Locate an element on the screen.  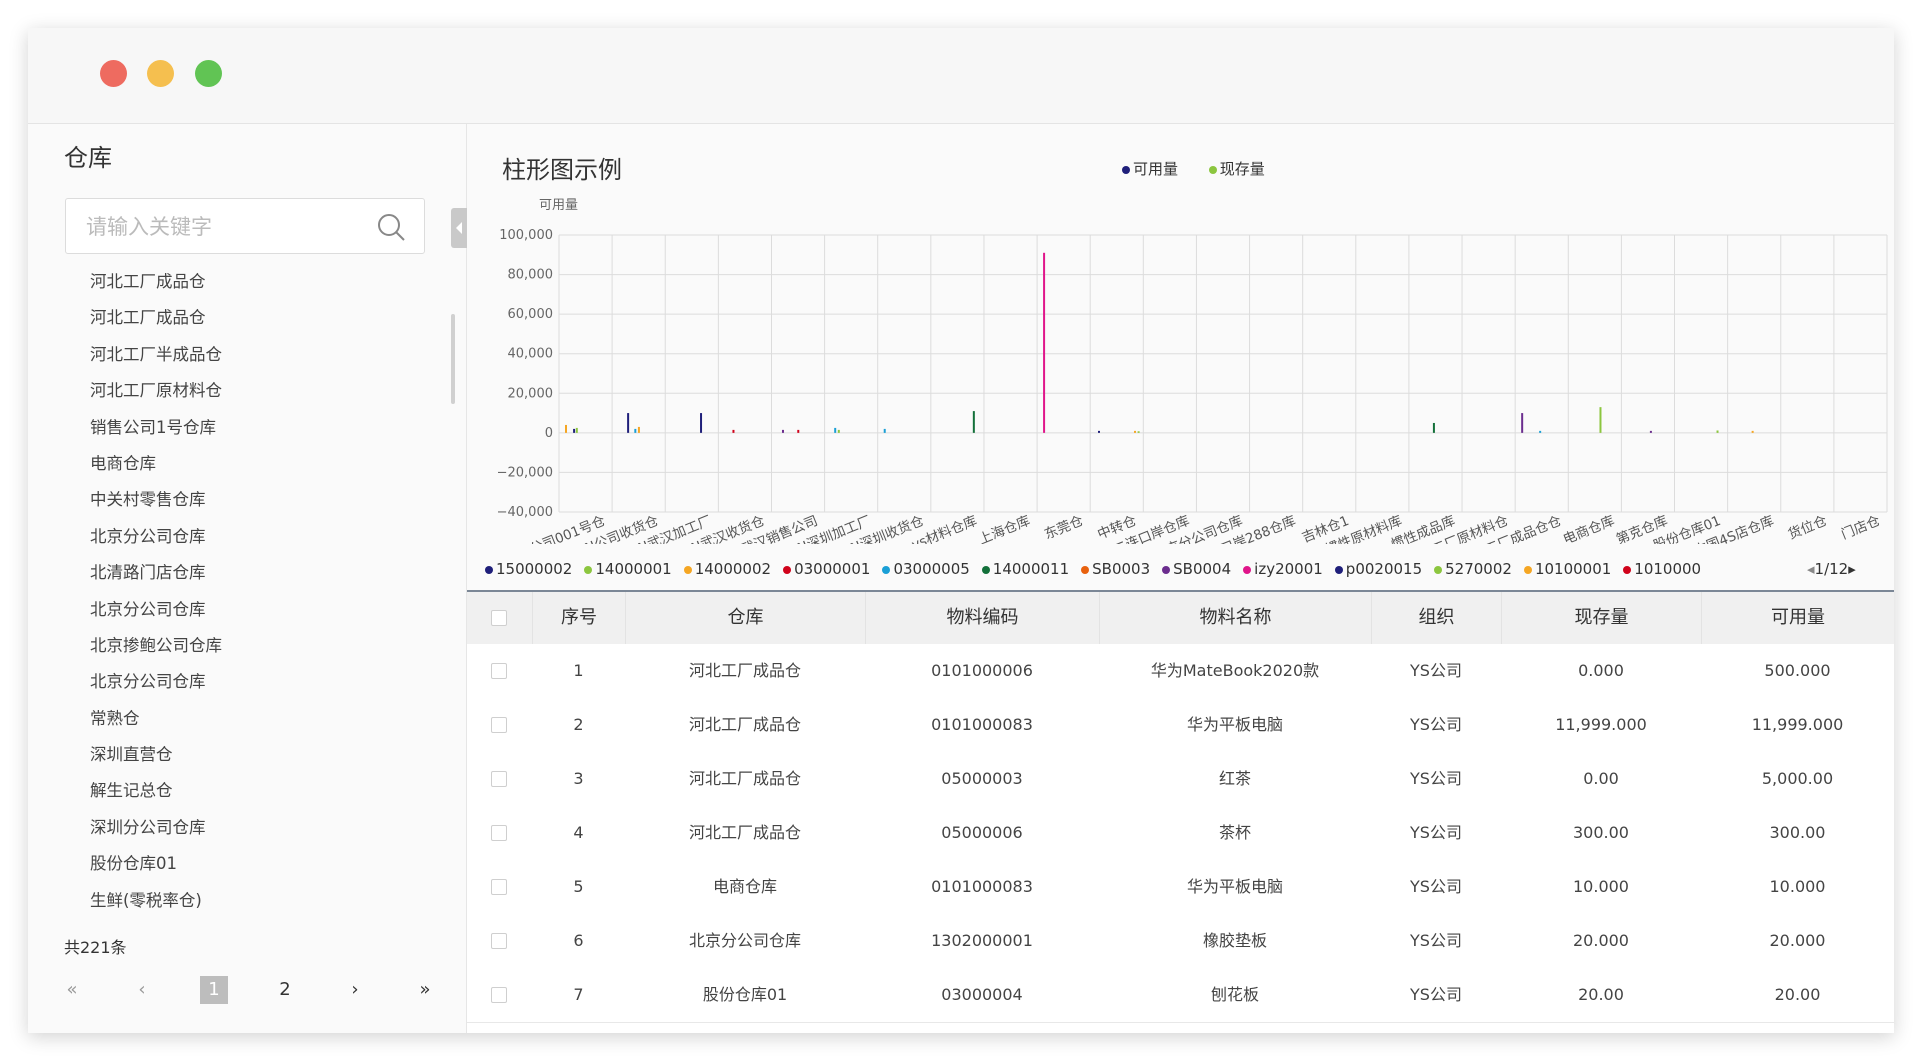
warehouse-list-item: 北京掺鲍公司仓库 is located at coordinates (156, 646).